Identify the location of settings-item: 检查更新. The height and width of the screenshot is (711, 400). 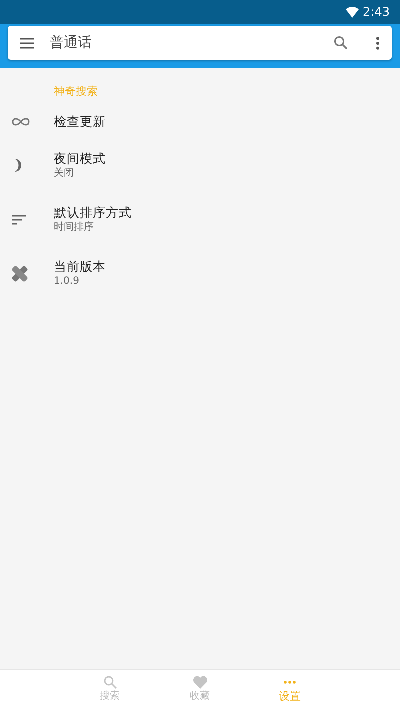
(200, 121).